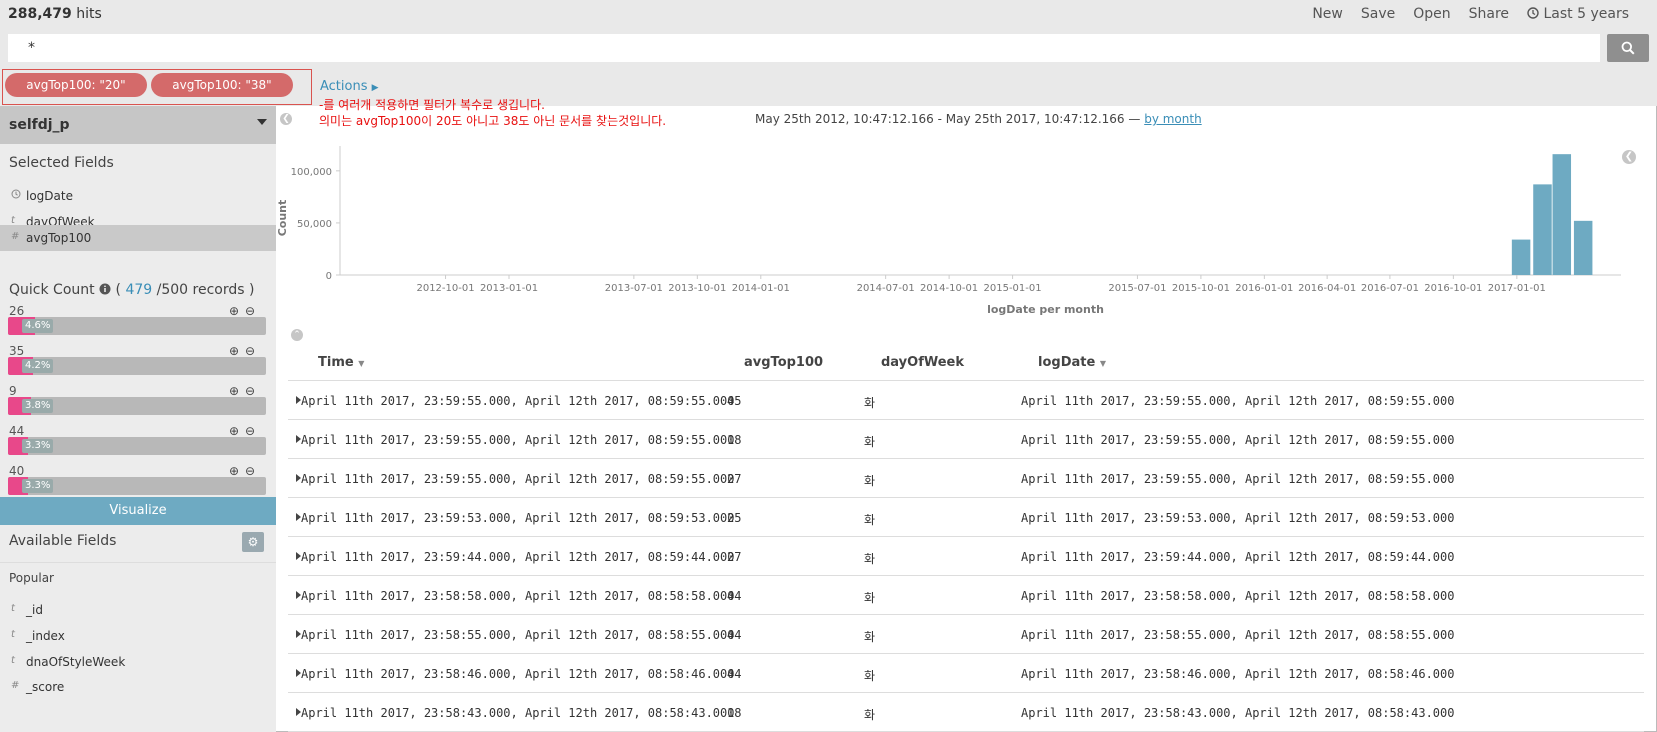 This screenshot has height=732, width=1657. I want to click on string-type-icon: t, so click(13, 608).